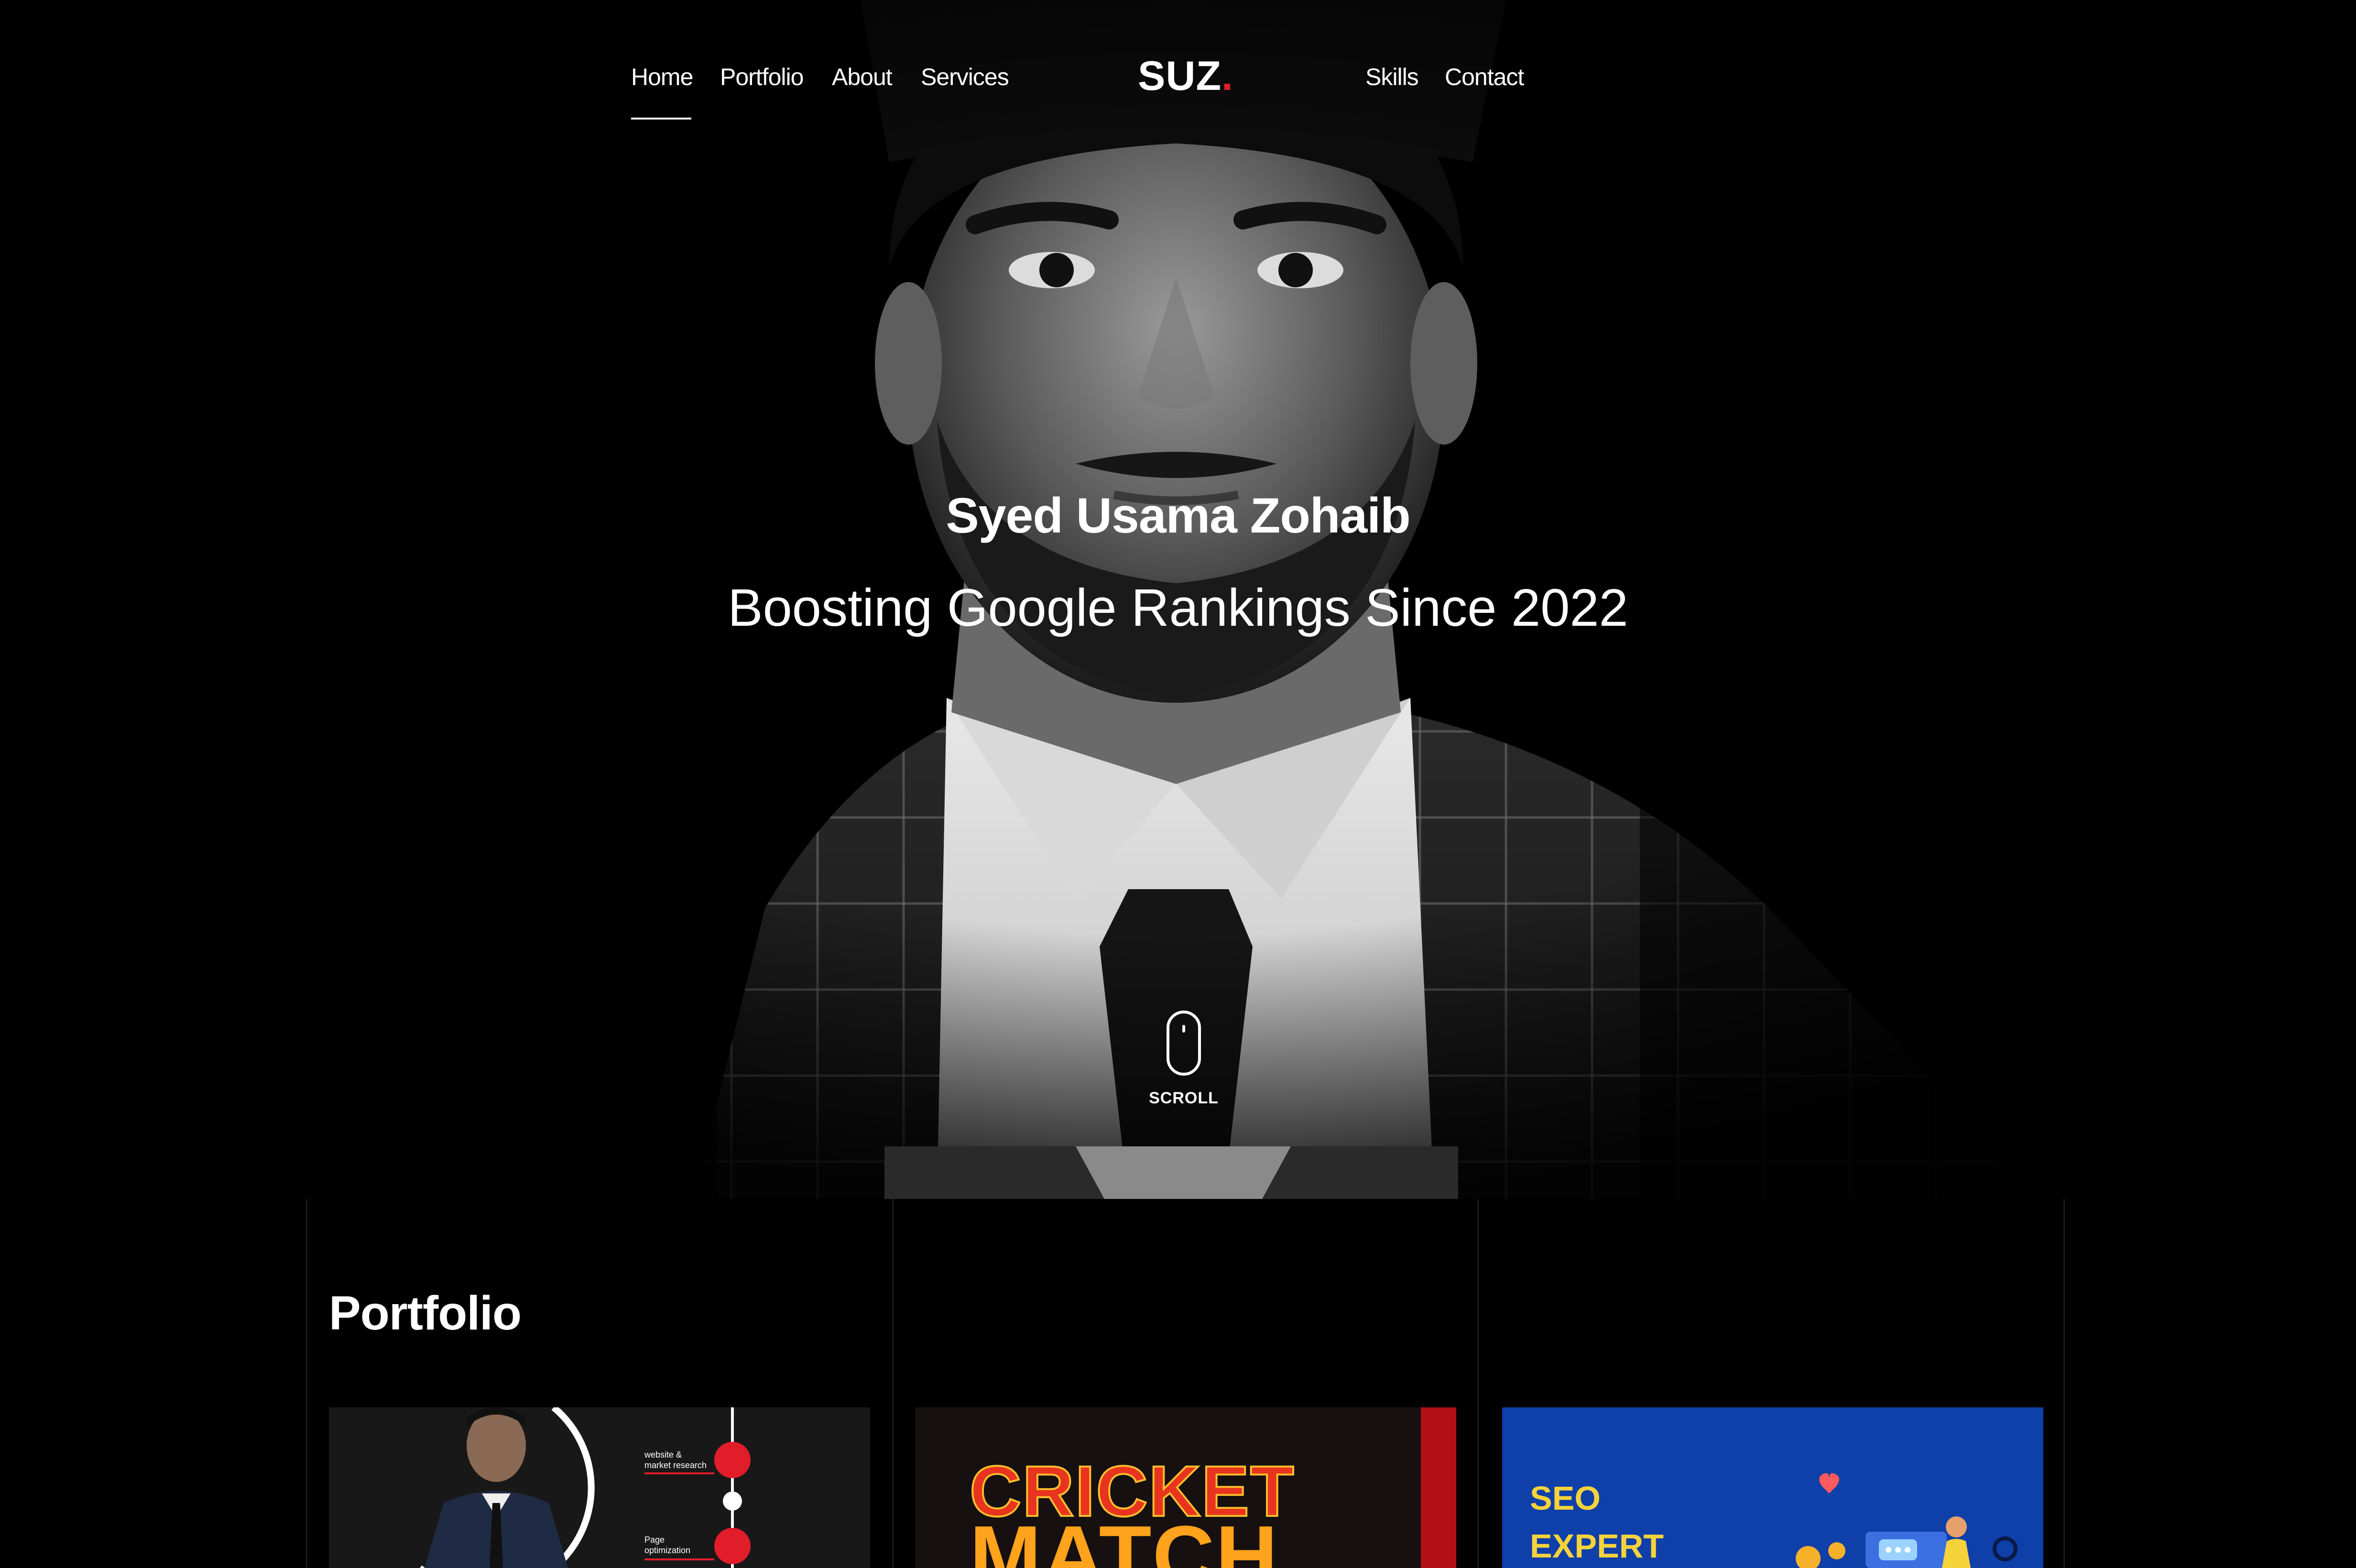  What do you see at coordinates (1180, 76) in the screenshot?
I see `logo-text: SUZ` at bounding box center [1180, 76].